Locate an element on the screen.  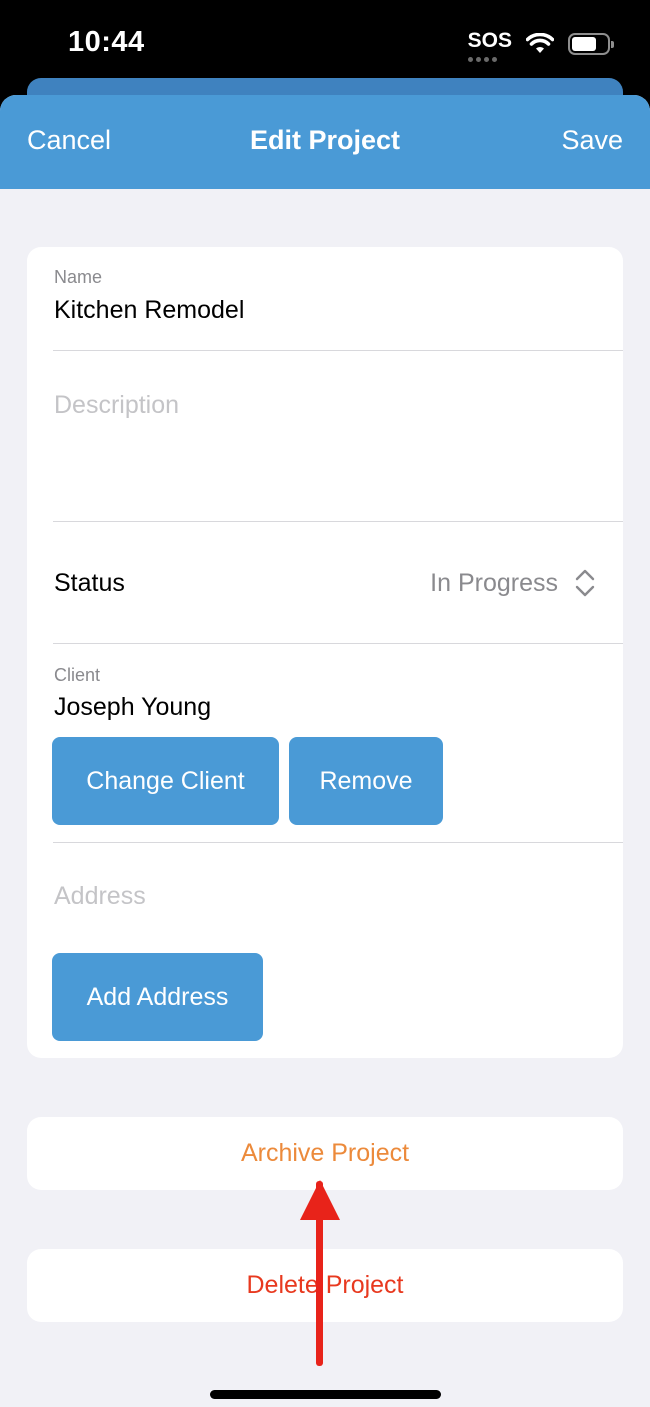
status-time: 10:44 is located at coordinates (106, 42).